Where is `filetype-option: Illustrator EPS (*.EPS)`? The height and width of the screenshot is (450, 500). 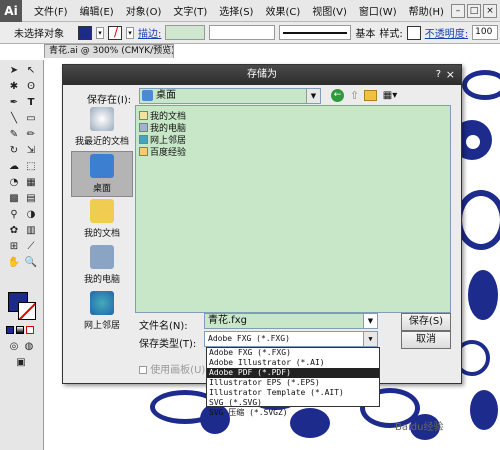 filetype-option: Illustrator EPS (*.EPS) is located at coordinates (293, 383).